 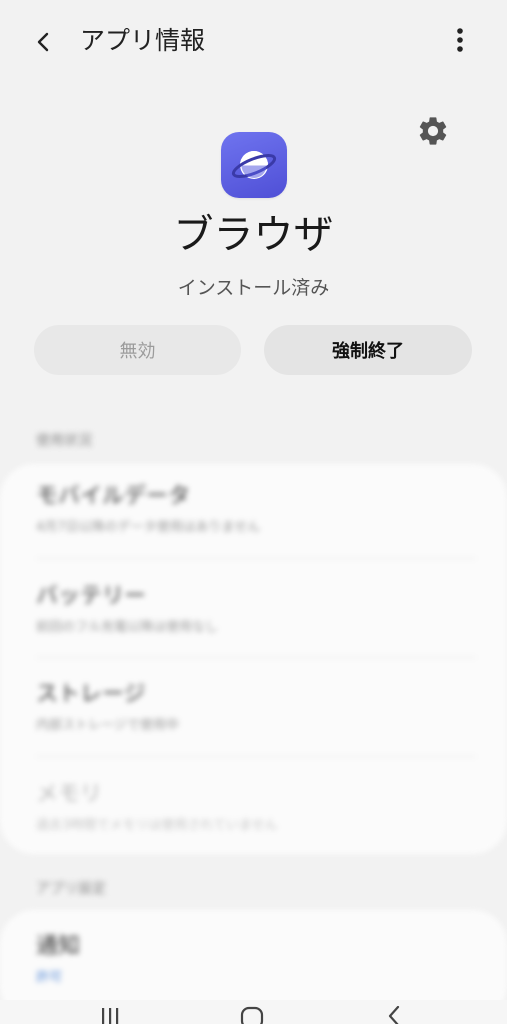 I want to click on item-subtitle: 4月7日以降のデータ使用はありません, so click(x=148, y=527).